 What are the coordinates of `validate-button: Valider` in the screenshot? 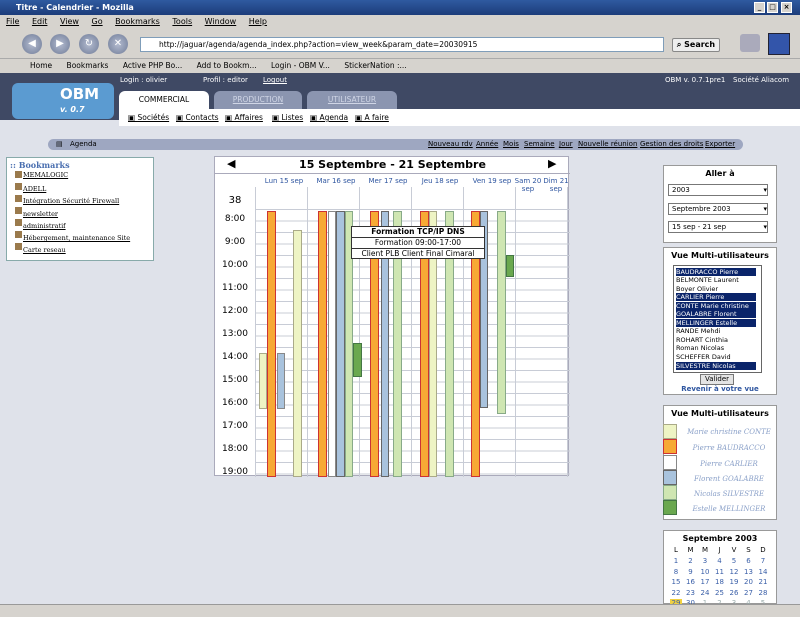 It's located at (717, 379).